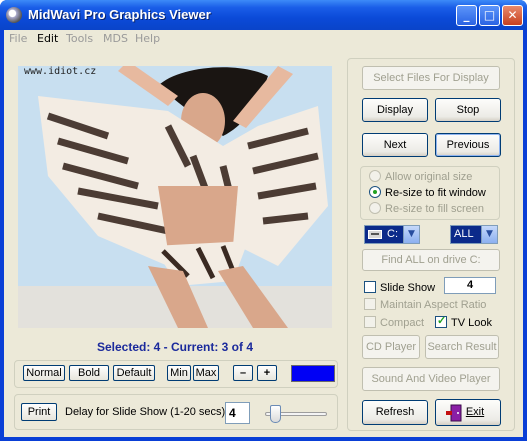 This screenshot has height=441, width=527. Describe the element at coordinates (47, 38) in the screenshot. I see `menu-edit: Edit` at that location.